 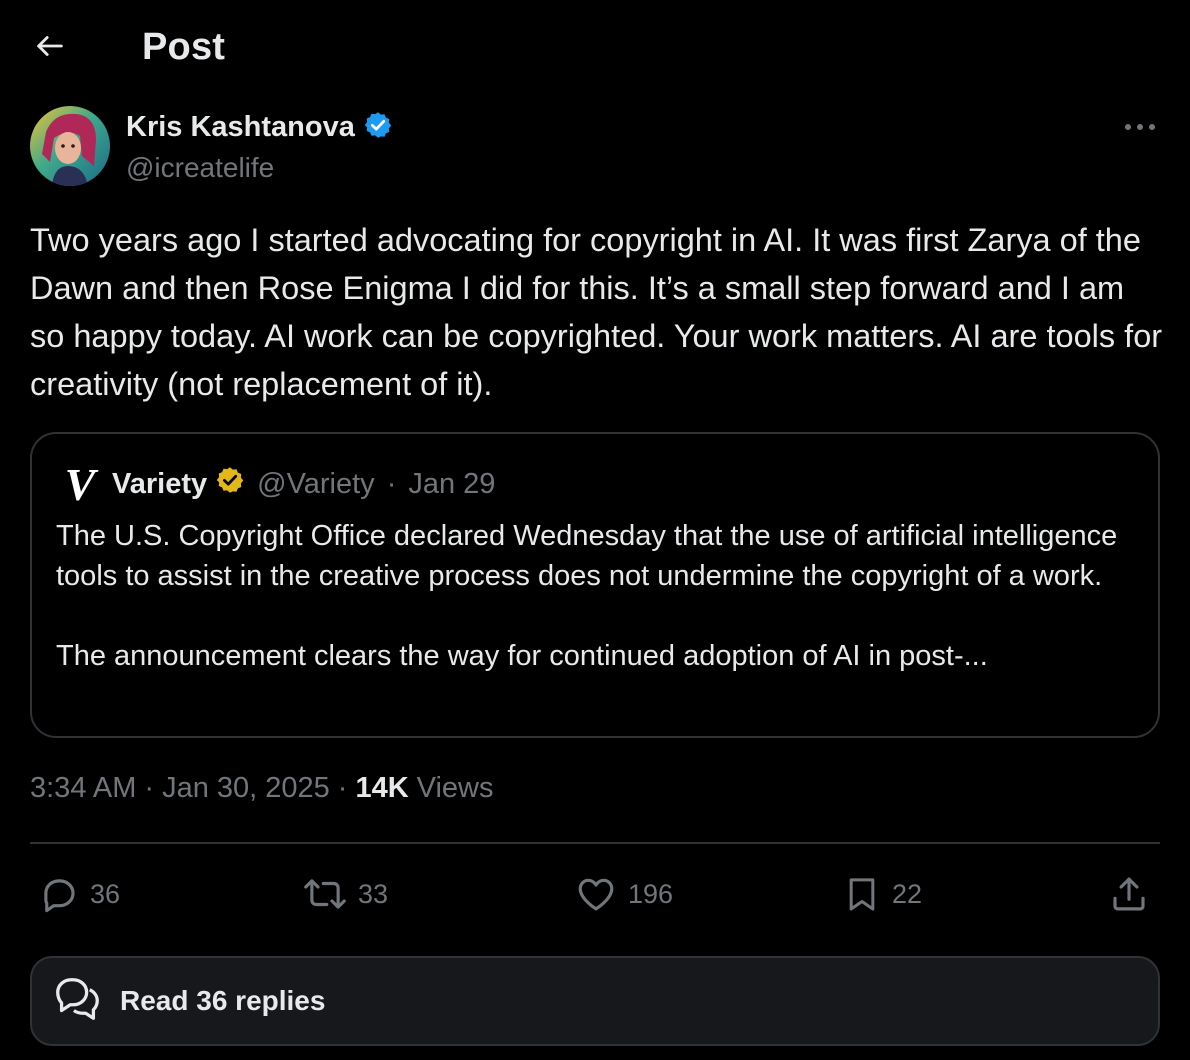 I want to click on verified-gold-badge-icon, so click(x=230, y=484).